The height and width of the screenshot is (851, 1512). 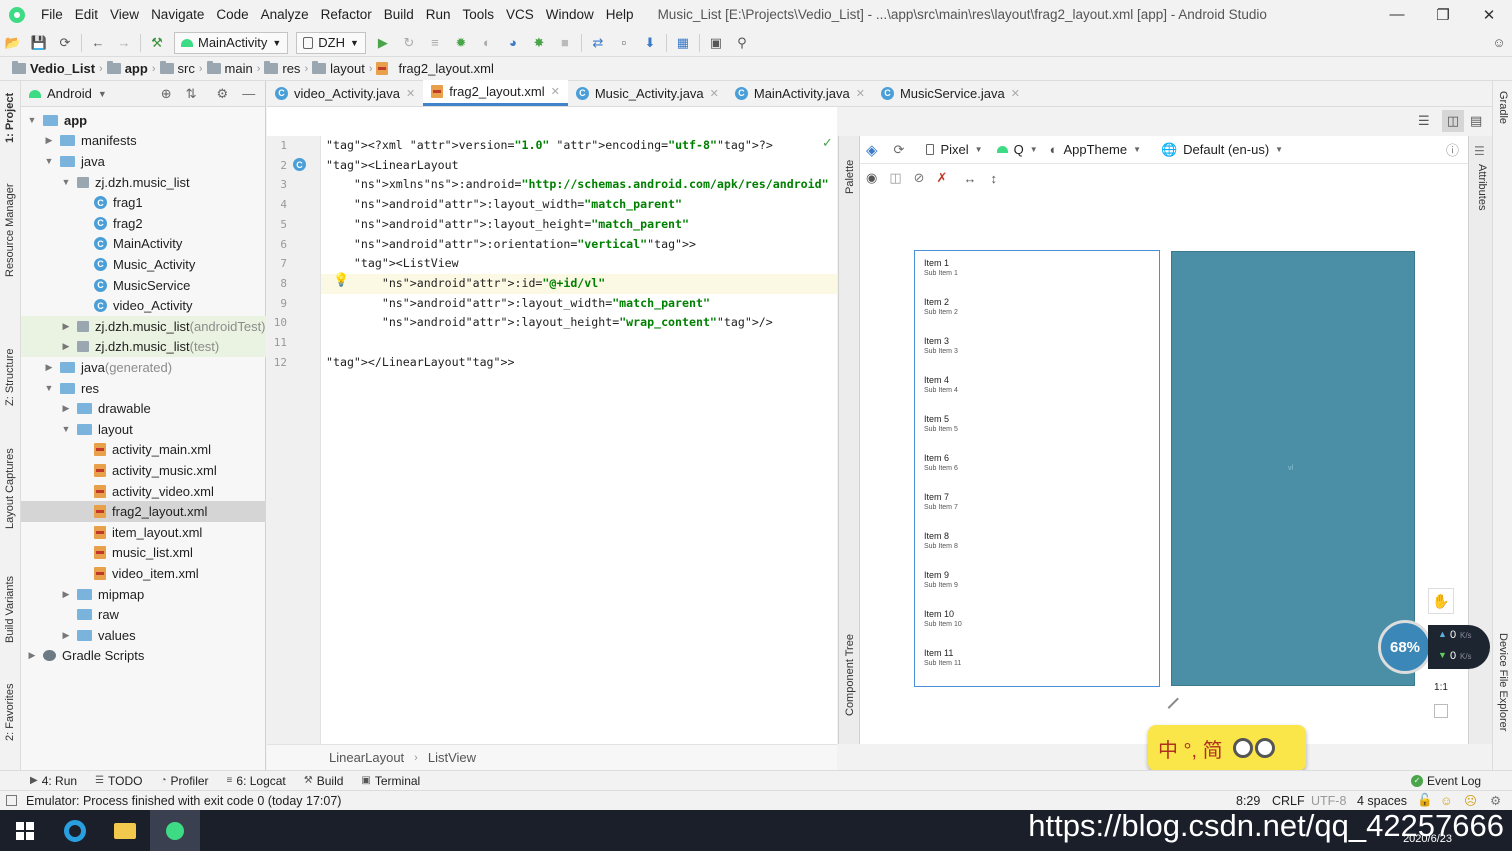 What do you see at coordinates (10, 609) in the screenshot?
I see `build-variants-tool-tab: Build Variants` at bounding box center [10, 609].